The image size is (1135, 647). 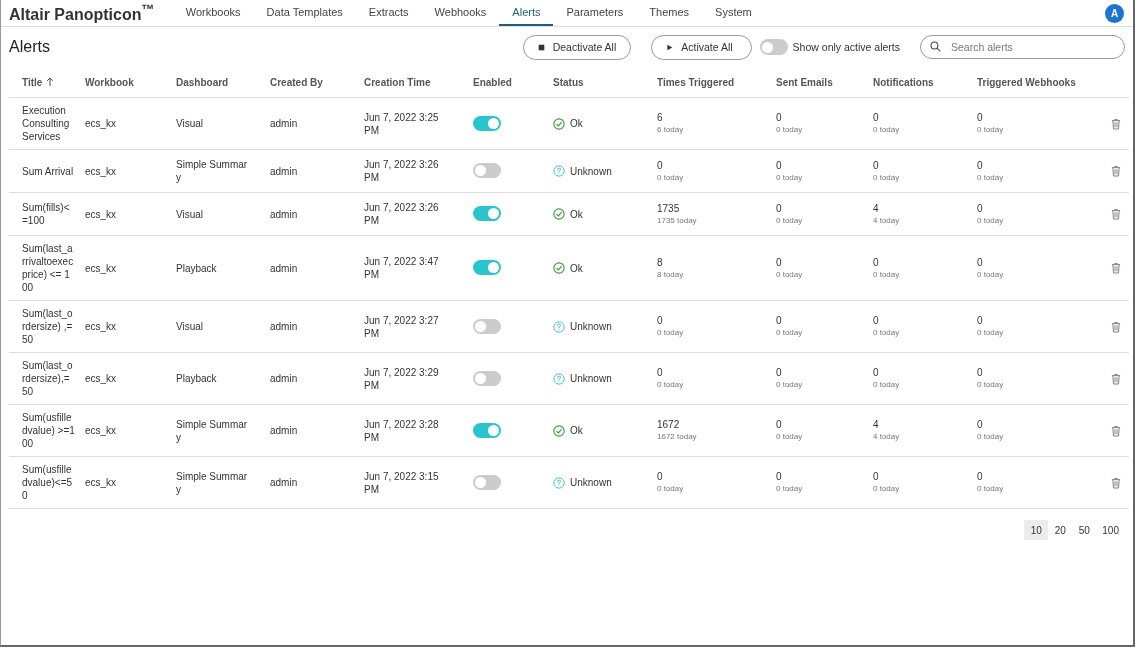 I want to click on toggle-label: Show only active alerts, so click(x=846, y=47).